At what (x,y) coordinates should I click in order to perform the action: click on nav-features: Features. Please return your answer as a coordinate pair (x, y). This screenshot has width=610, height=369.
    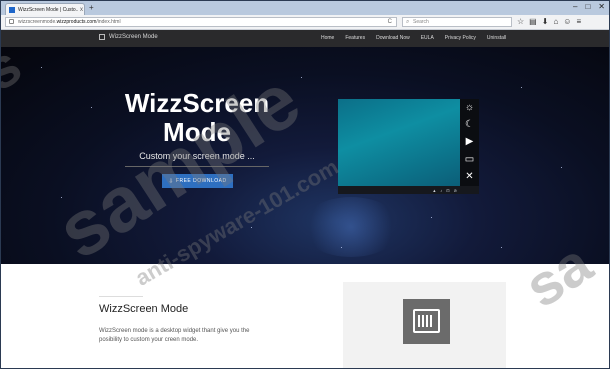
    Looking at the image, I should click on (355, 38).